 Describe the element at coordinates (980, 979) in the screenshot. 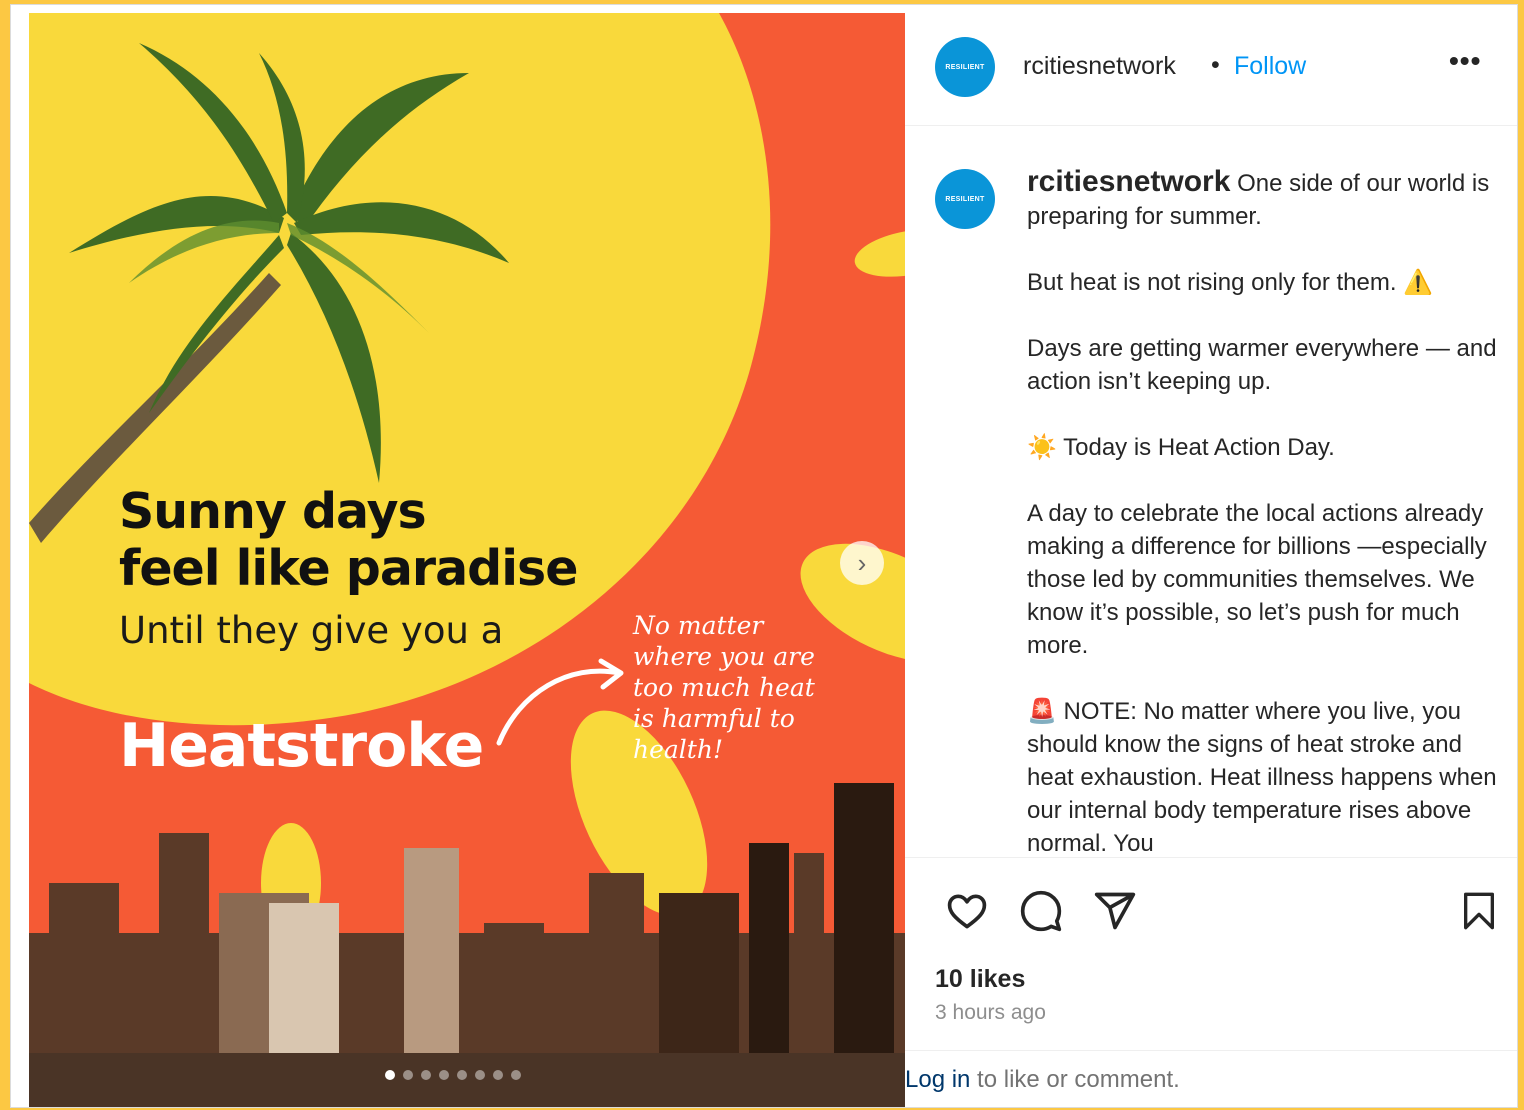

I see `likes-count: 10 likes` at that location.